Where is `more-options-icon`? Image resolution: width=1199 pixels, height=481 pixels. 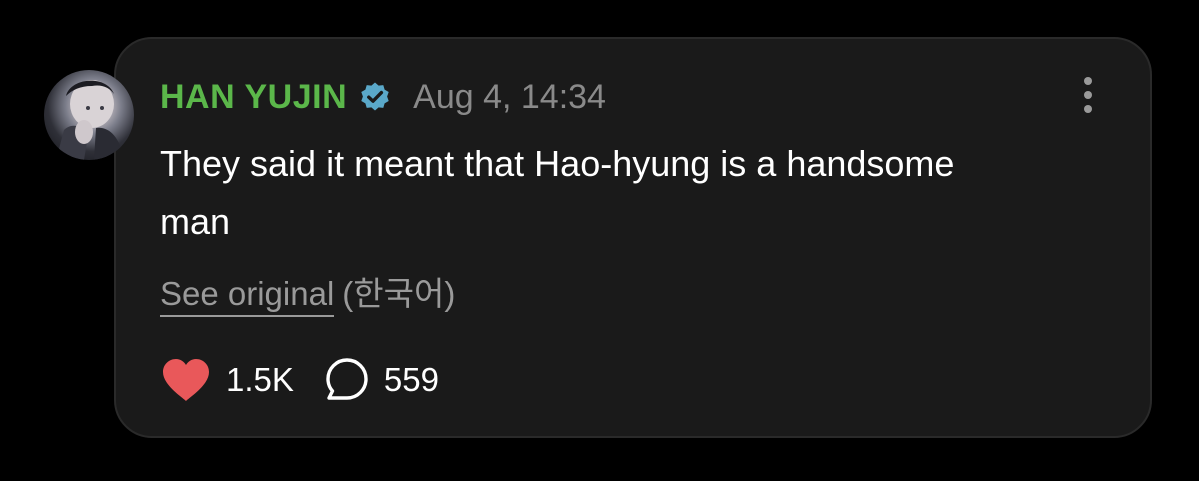 more-options-icon is located at coordinates (1088, 97).